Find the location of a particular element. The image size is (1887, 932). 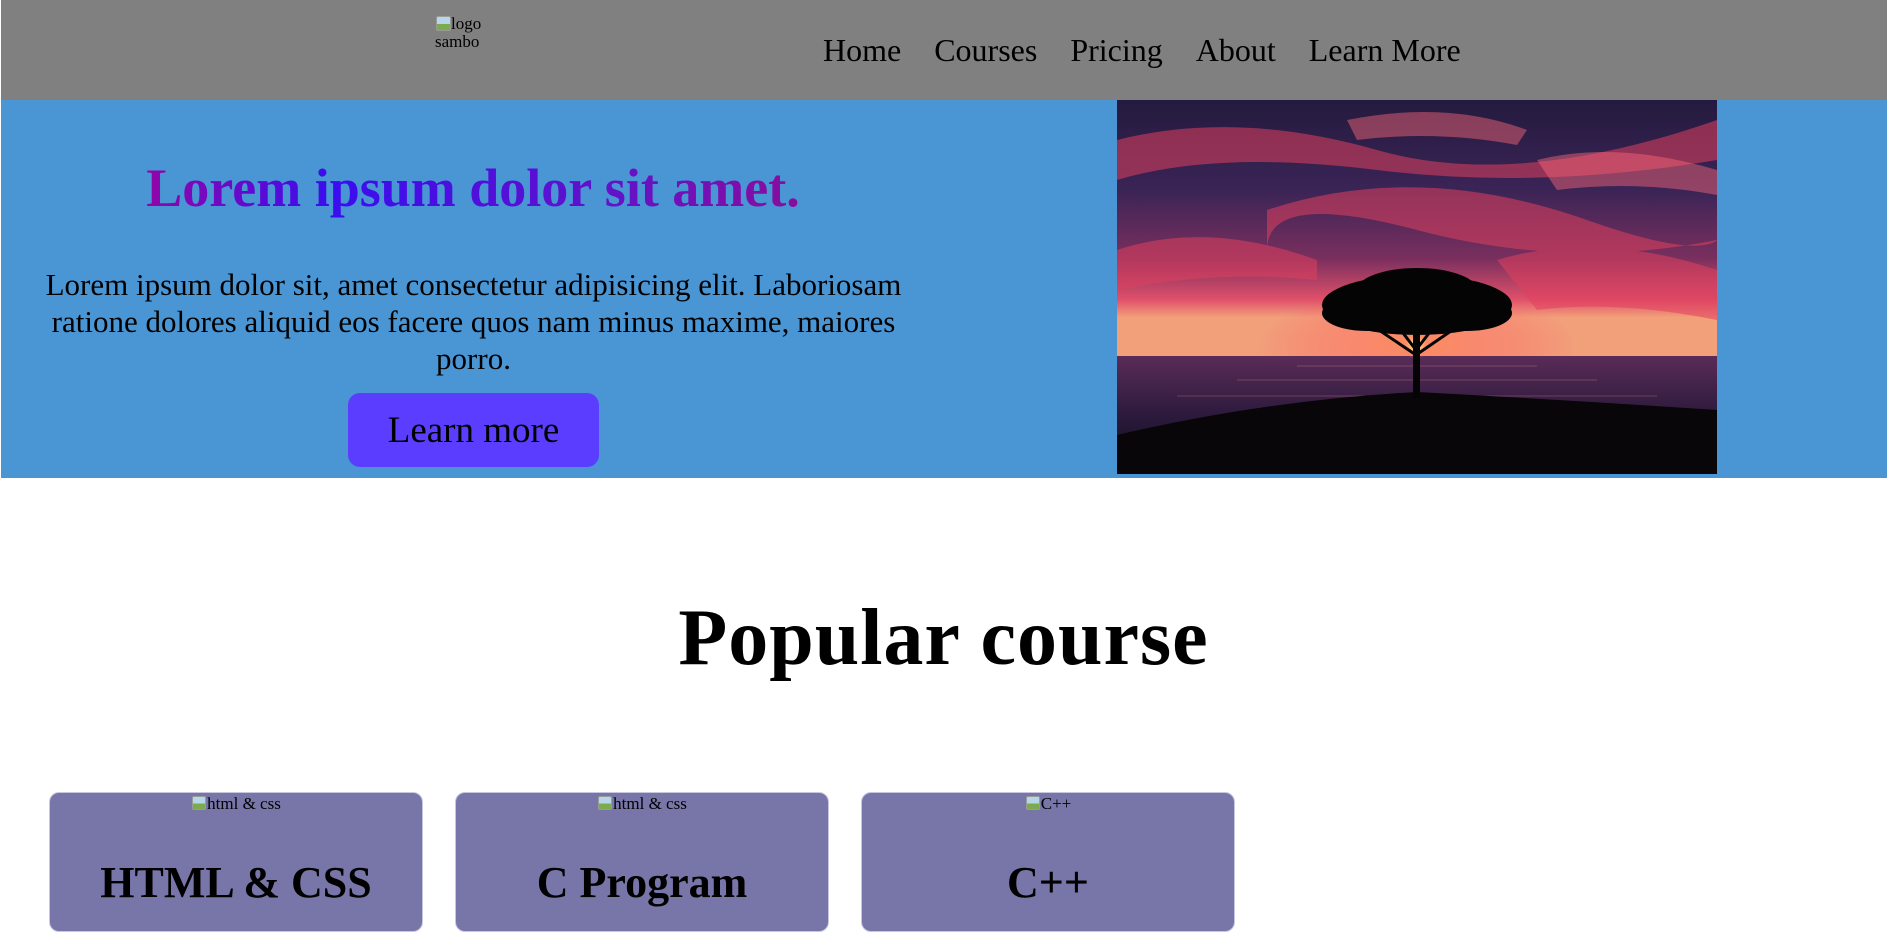

course-card-image: C++ is located at coordinates (1048, 804).